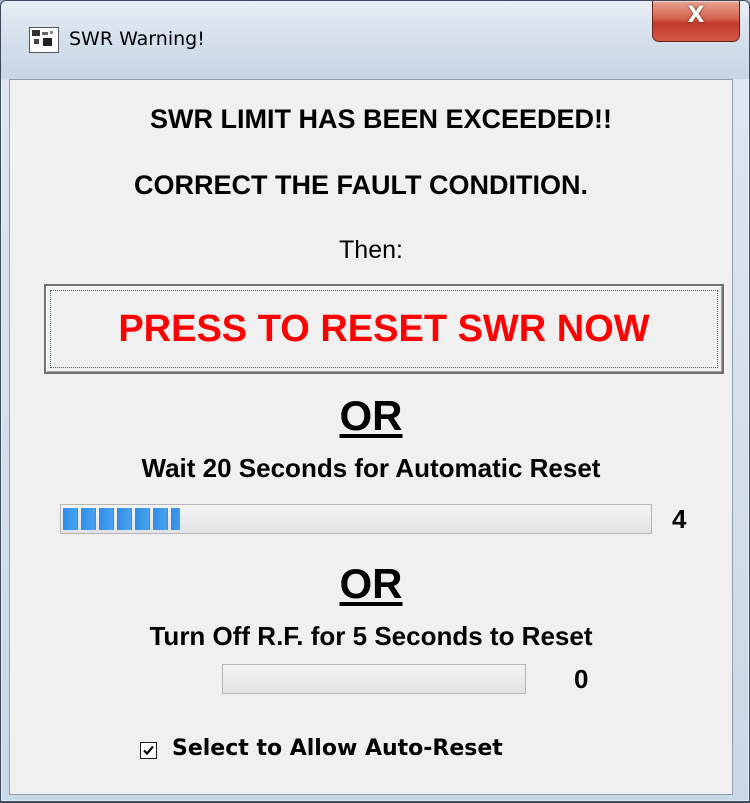 Image resolution: width=750 pixels, height=803 pixels. Describe the element at coordinates (371, 415) in the screenshot. I see `or-separator-1: OR` at that location.